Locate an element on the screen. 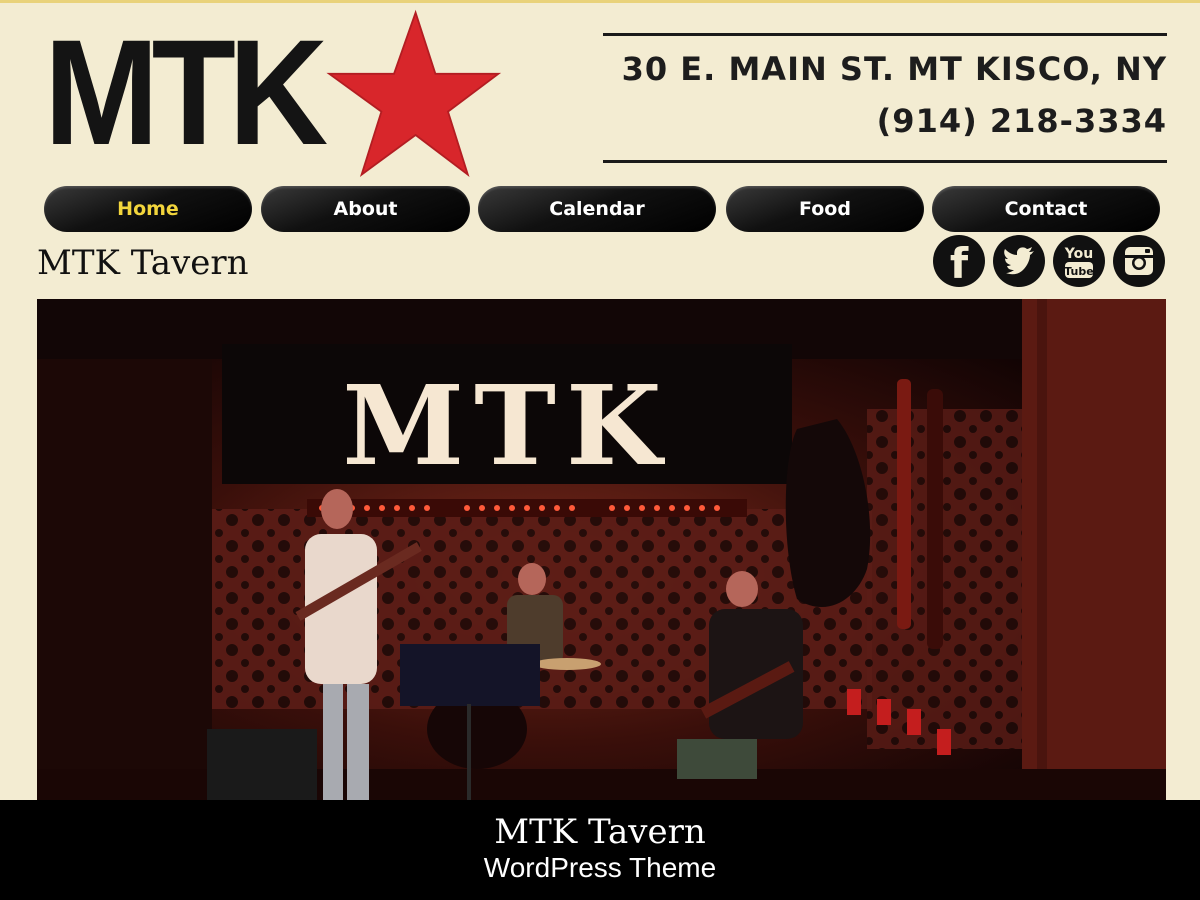  street-address: 30 E. MAIN ST. MT KISCO, NY is located at coordinates (894, 69).